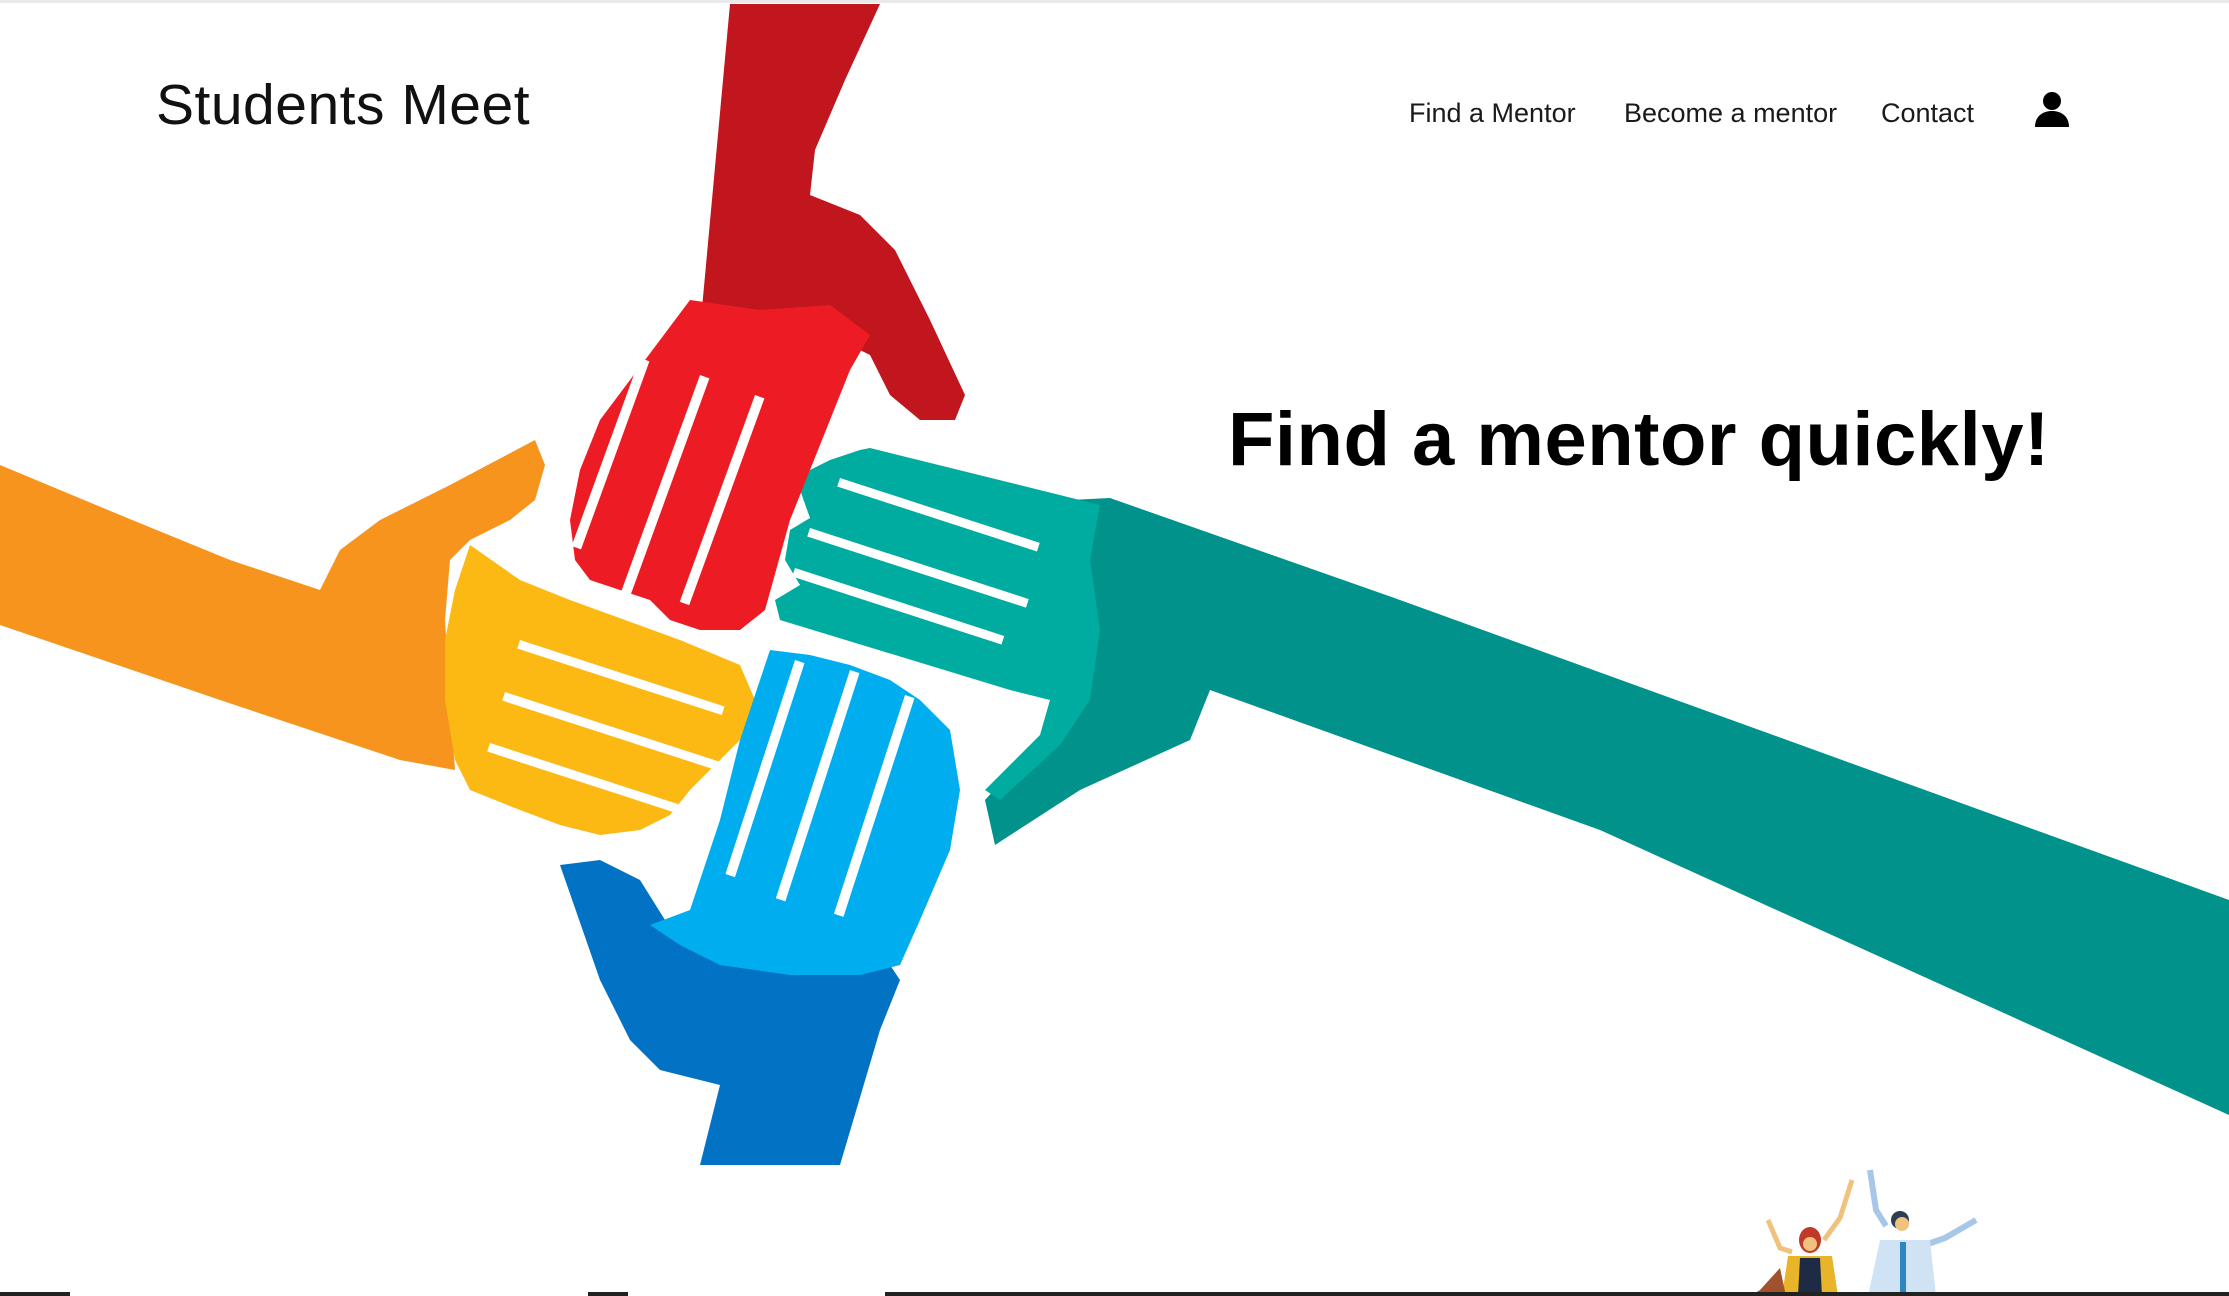 This screenshot has width=2229, height=1296. What do you see at coordinates (1927, 113) in the screenshot?
I see `nav-contact: Contact` at bounding box center [1927, 113].